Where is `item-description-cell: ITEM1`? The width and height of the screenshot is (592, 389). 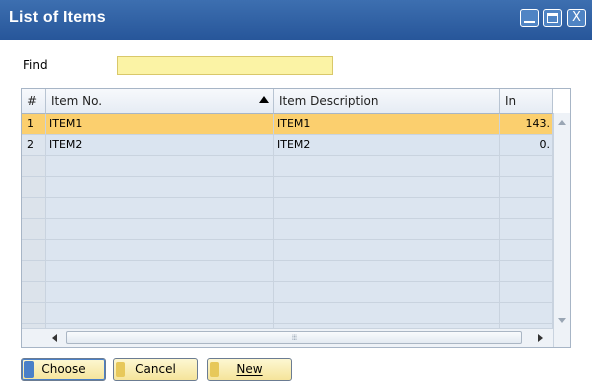 item-description-cell: ITEM1 is located at coordinates (387, 124).